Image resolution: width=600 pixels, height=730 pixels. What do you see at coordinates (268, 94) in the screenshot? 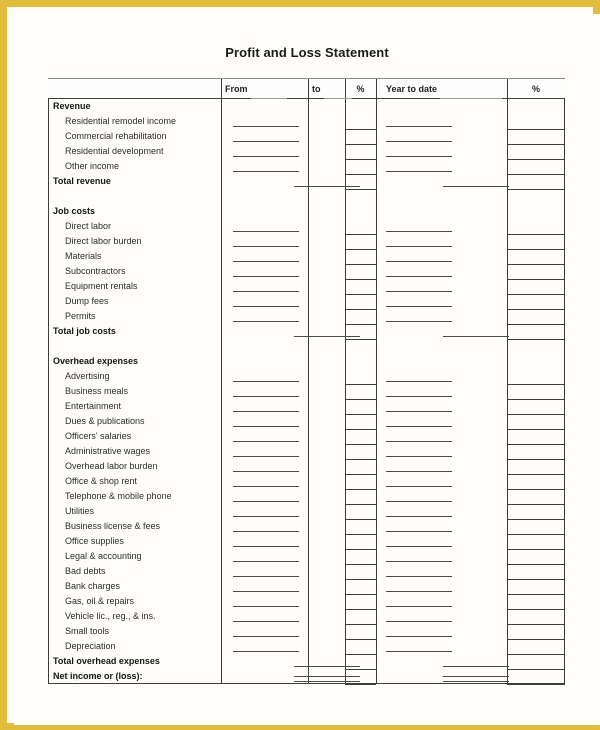
I see `fill-in-blank-period_from` at bounding box center [268, 94].